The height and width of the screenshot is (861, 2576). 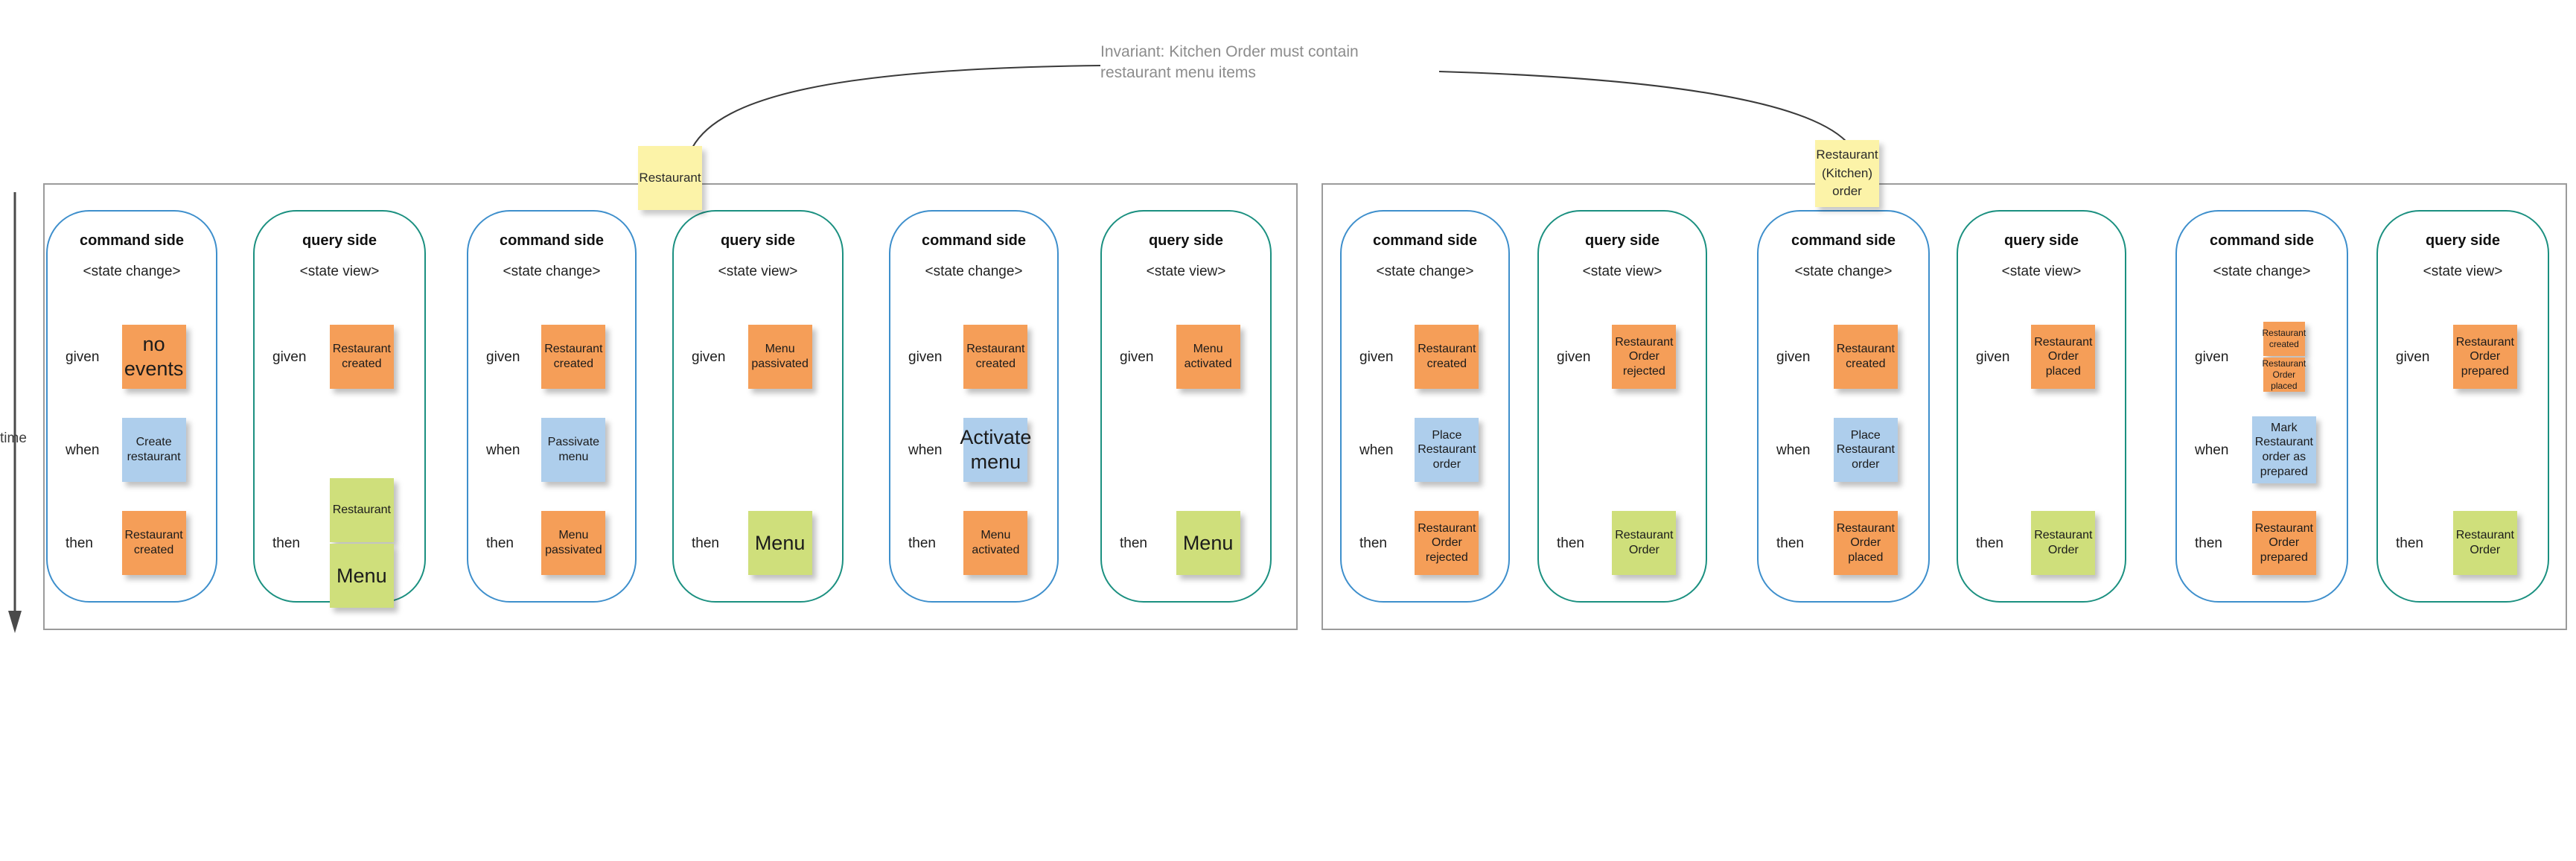 I want to click on sticky-note-command: Create restaurant, so click(x=153, y=450).